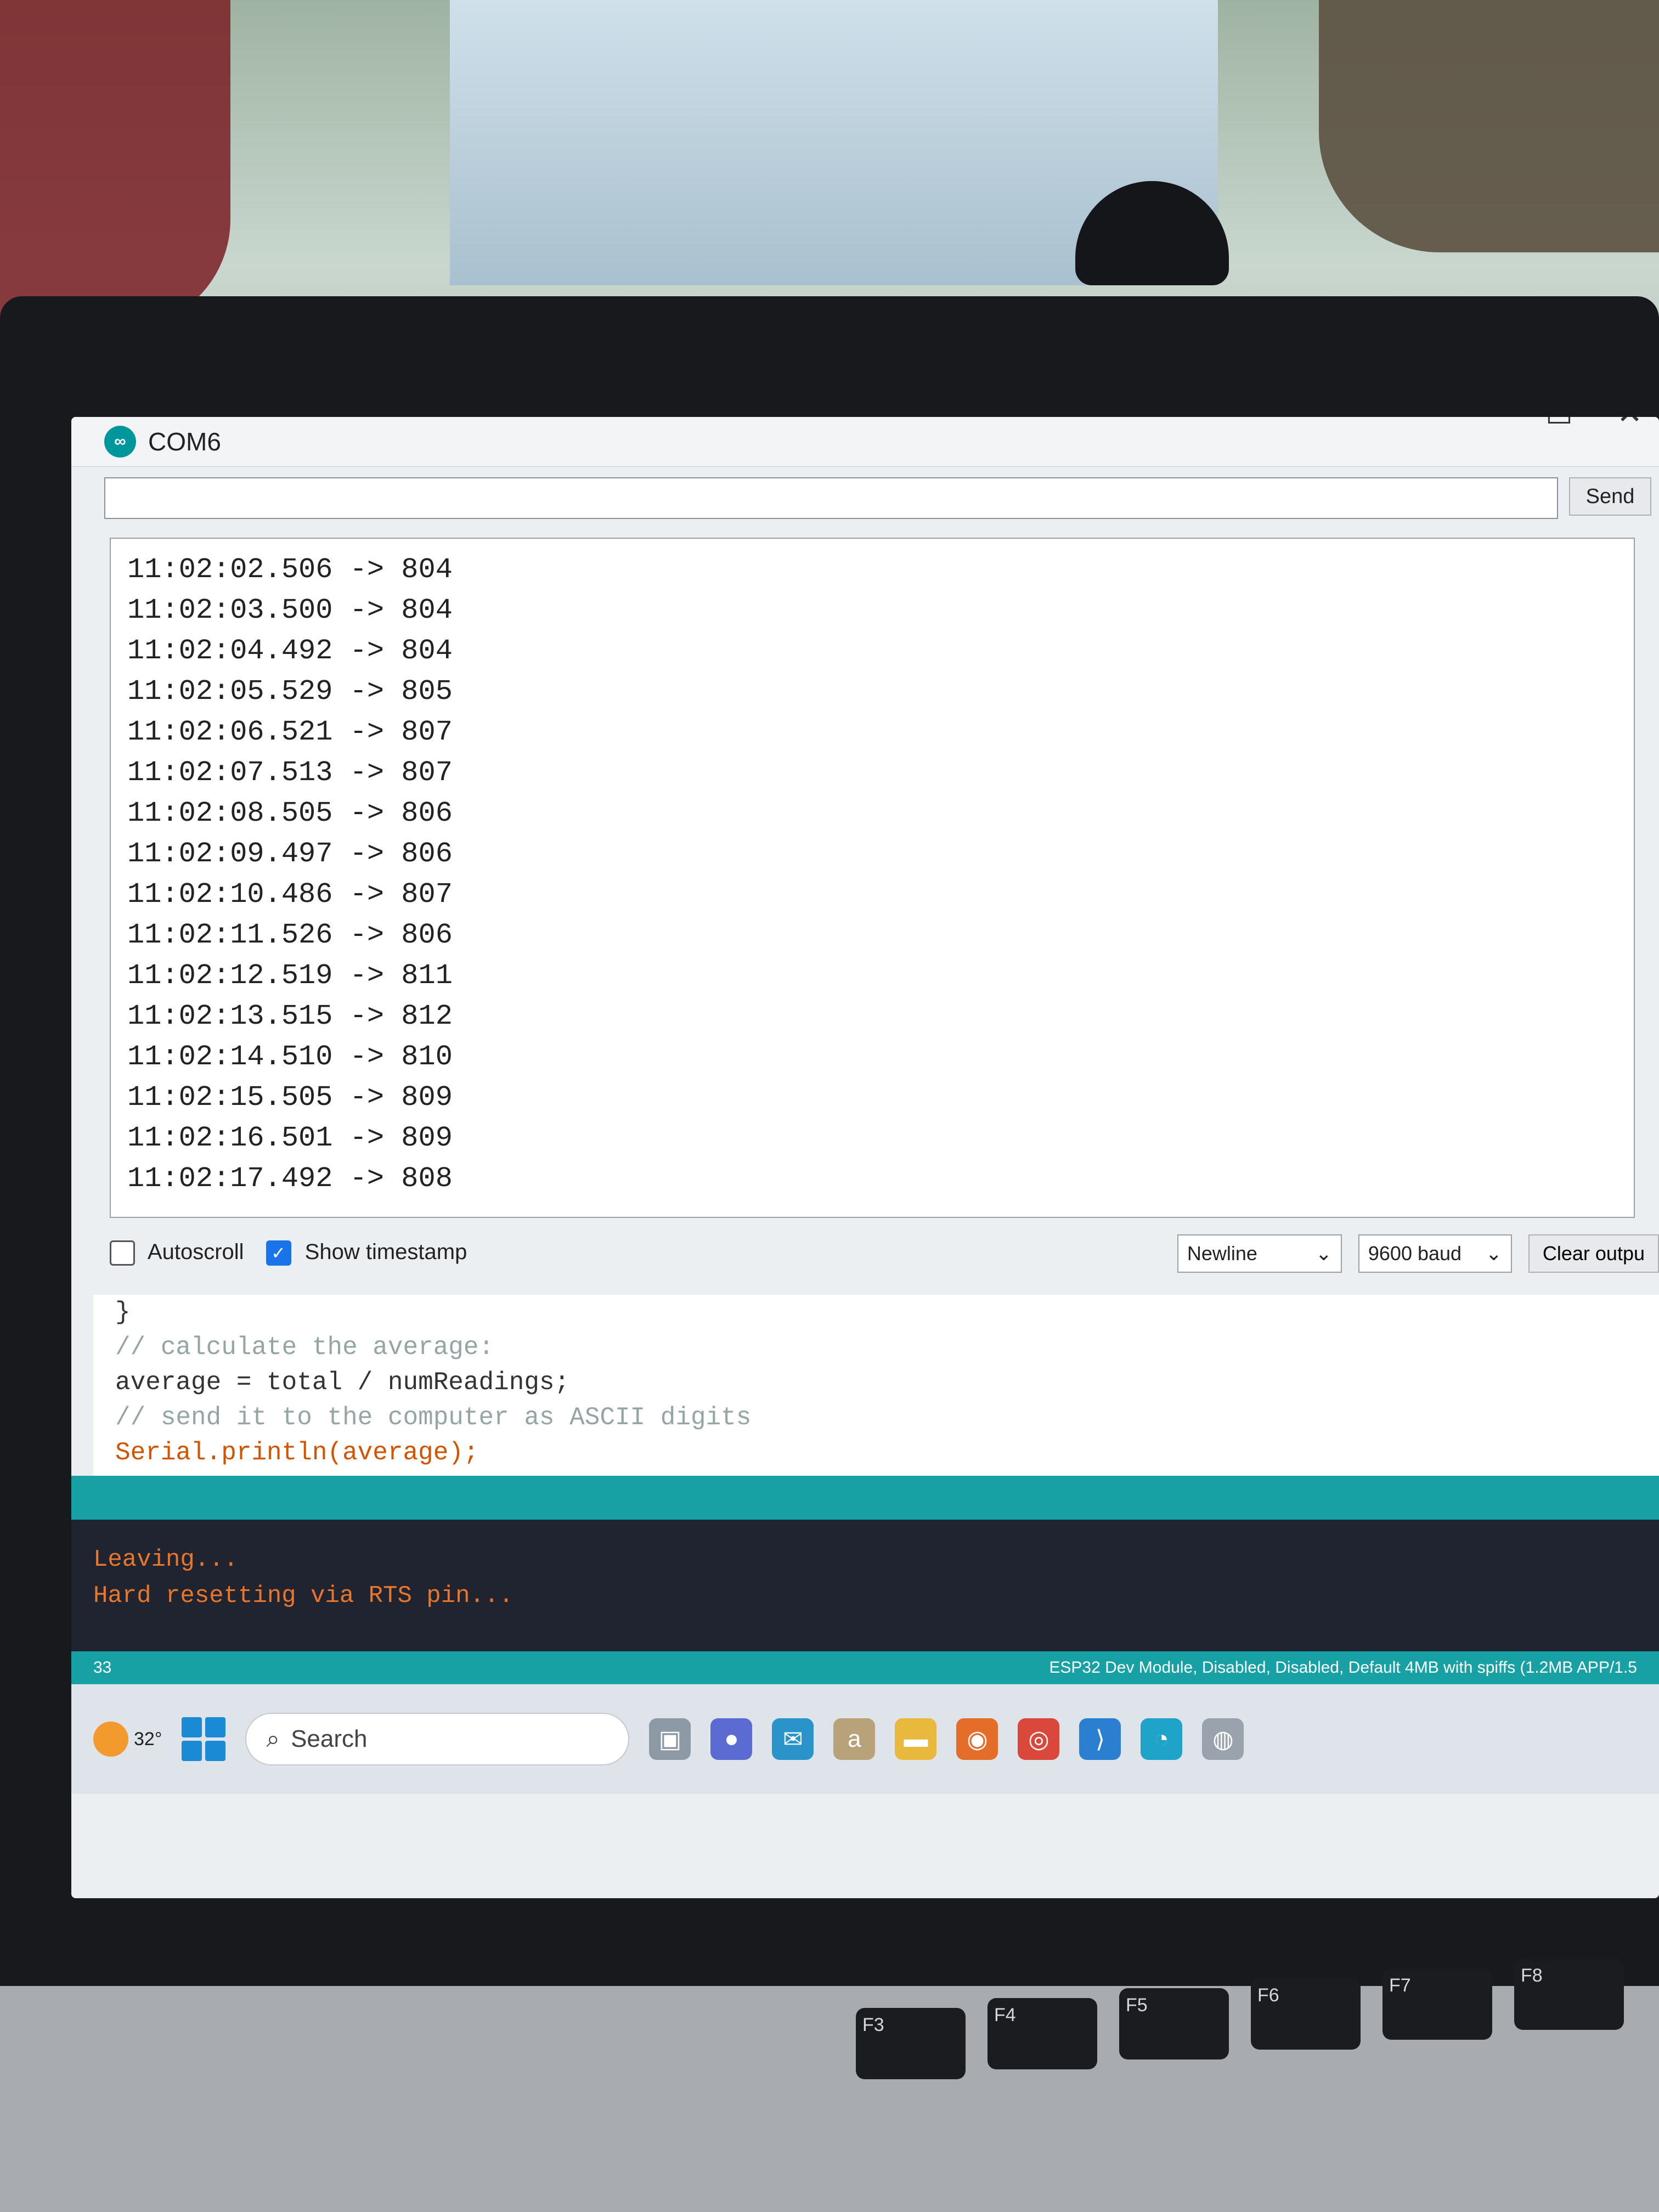  Describe the element at coordinates (278, 1253) in the screenshot. I see `timestamp-checkbox: ✓` at that location.